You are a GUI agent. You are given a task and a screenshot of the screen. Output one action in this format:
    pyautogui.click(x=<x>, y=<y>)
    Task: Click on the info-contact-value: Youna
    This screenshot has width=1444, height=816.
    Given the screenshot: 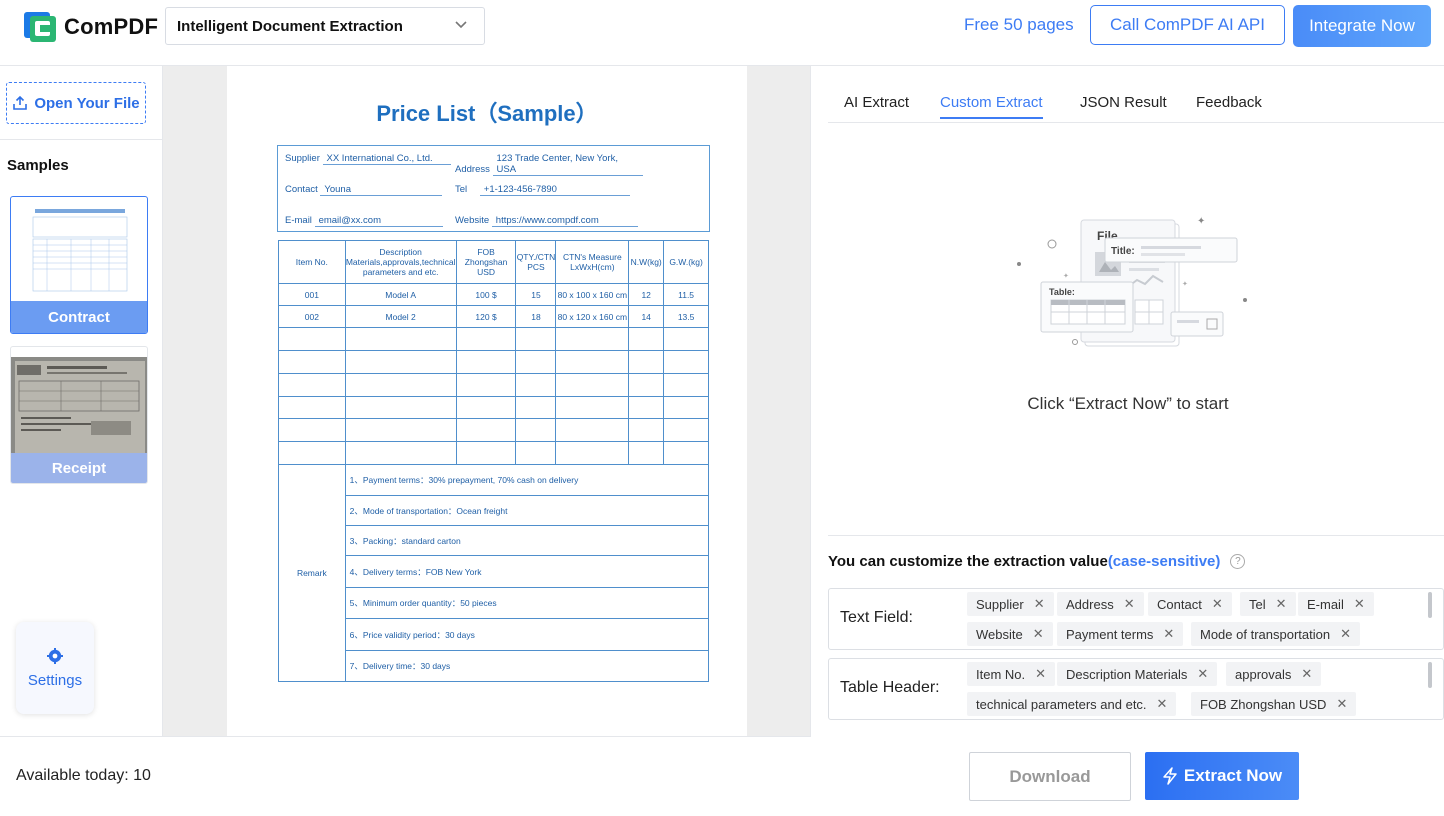 What is the action you would take?
    pyautogui.click(x=381, y=190)
    